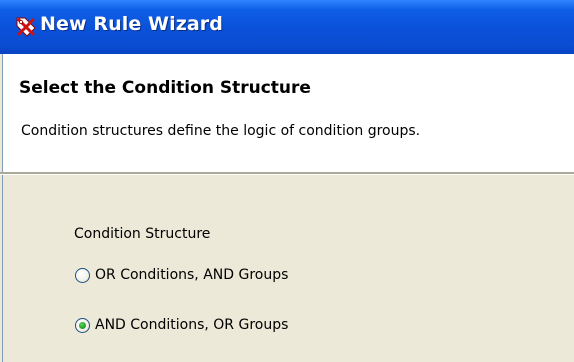 The width and height of the screenshot is (574, 362). Describe the element at coordinates (191, 325) in the screenshot. I see `radio-label-and-conditions: AND Conditions, OR Groups` at that location.